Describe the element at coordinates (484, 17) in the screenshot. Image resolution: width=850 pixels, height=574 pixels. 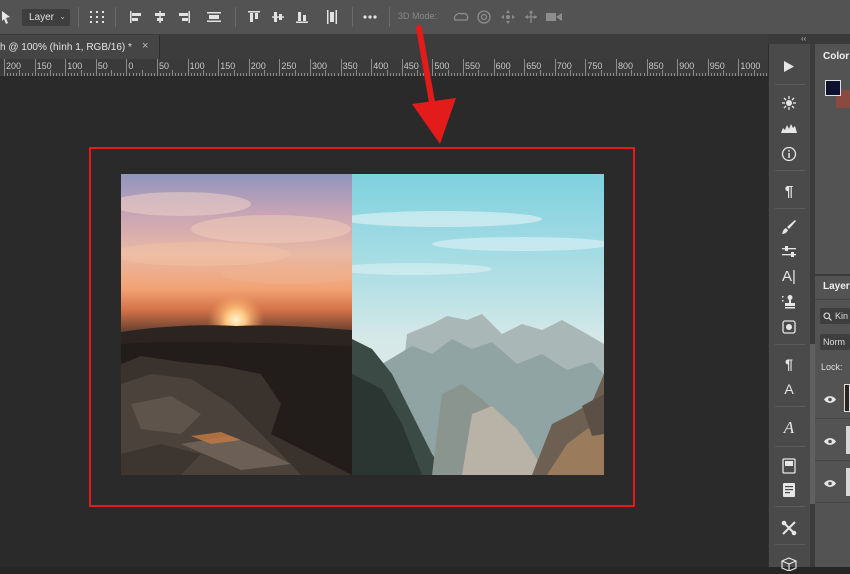
I see `roll-3d-icon` at that location.